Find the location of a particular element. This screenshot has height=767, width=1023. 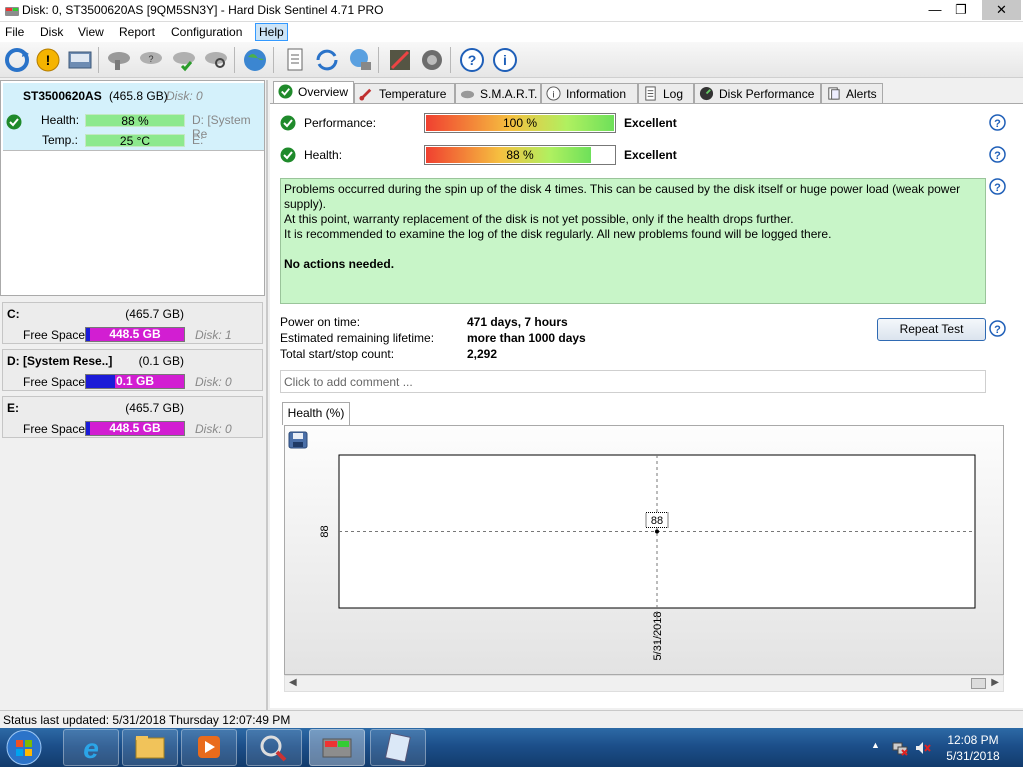

free-space-bar: 0.1 GB is located at coordinates (135, 381).